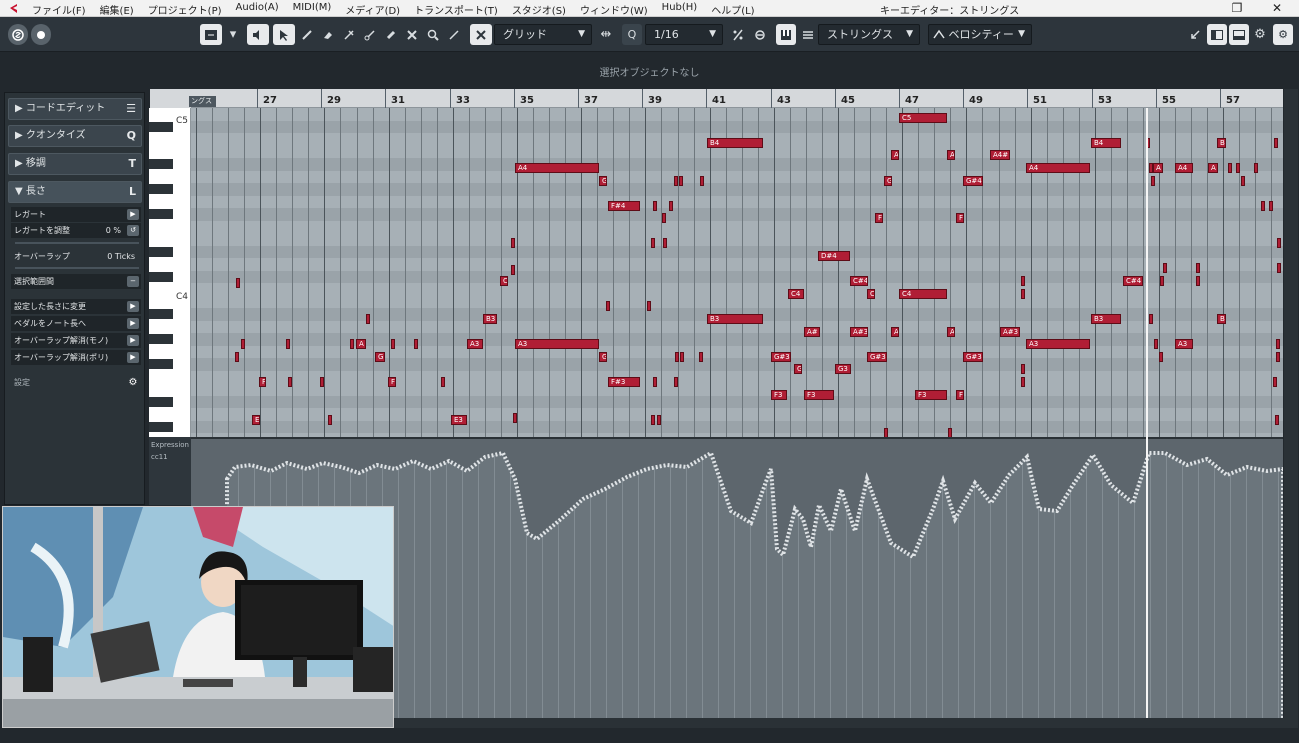  Describe the element at coordinates (1195, 34) in the screenshot. I see `window-zone-icon` at that location.